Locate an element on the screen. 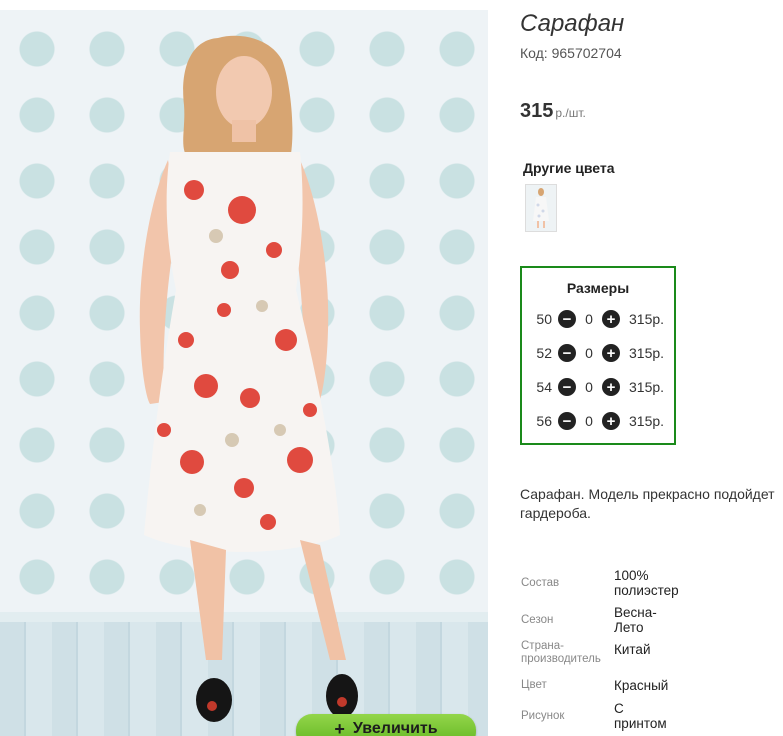  attribute-value: Красный is located at coordinates (641, 685).